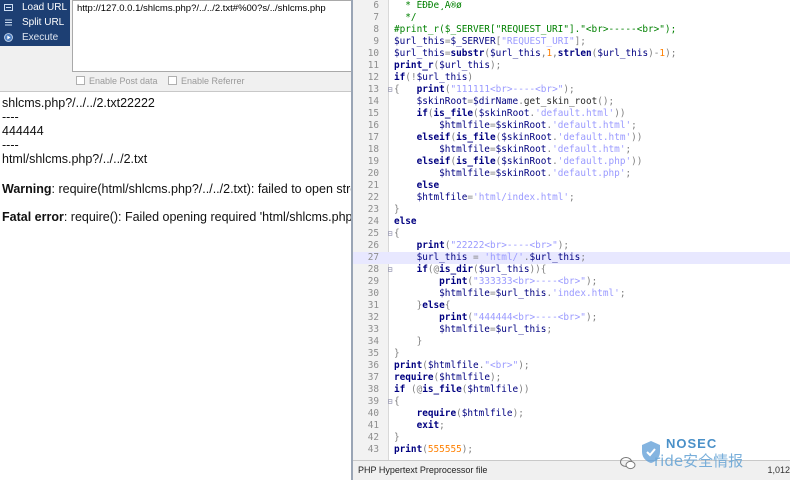  Describe the element at coordinates (459, 414) in the screenshot. I see `code-text: require($htmlfile);` at that location.